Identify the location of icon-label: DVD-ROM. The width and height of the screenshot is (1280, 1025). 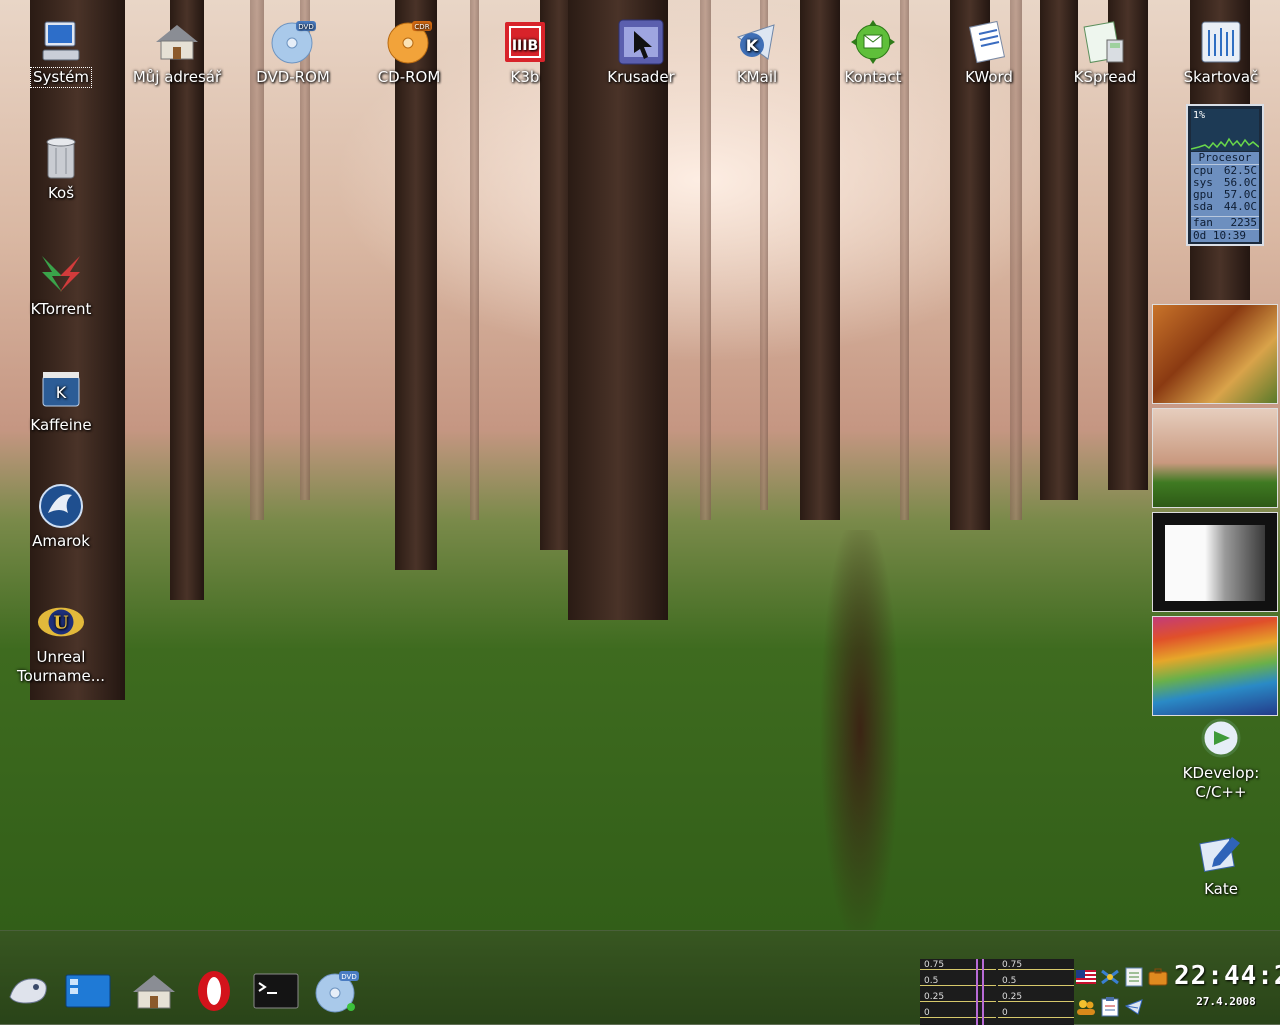
(293, 77).